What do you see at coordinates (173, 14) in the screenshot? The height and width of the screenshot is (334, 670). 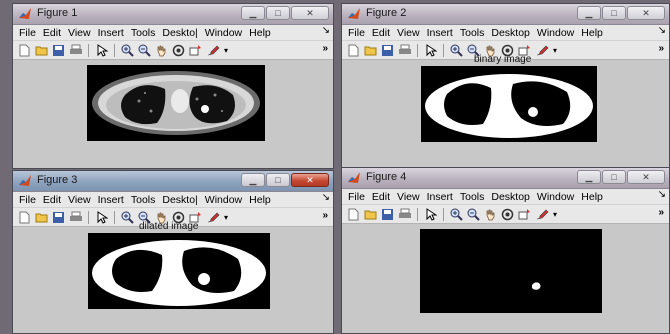 I see `title-bar: Figure 1 ▁ □ ✕` at bounding box center [173, 14].